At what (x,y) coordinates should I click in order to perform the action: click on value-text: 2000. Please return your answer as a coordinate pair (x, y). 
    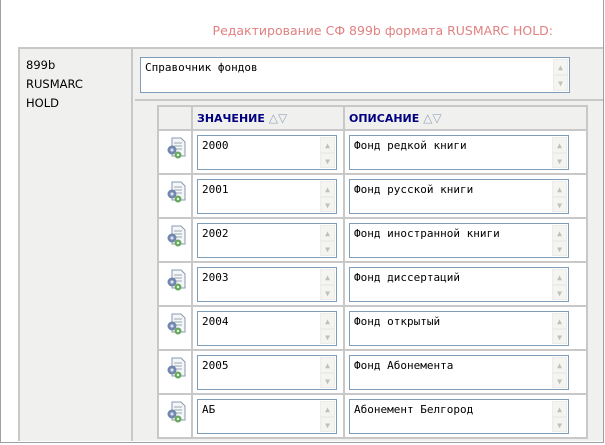
    Looking at the image, I should click on (215, 145).